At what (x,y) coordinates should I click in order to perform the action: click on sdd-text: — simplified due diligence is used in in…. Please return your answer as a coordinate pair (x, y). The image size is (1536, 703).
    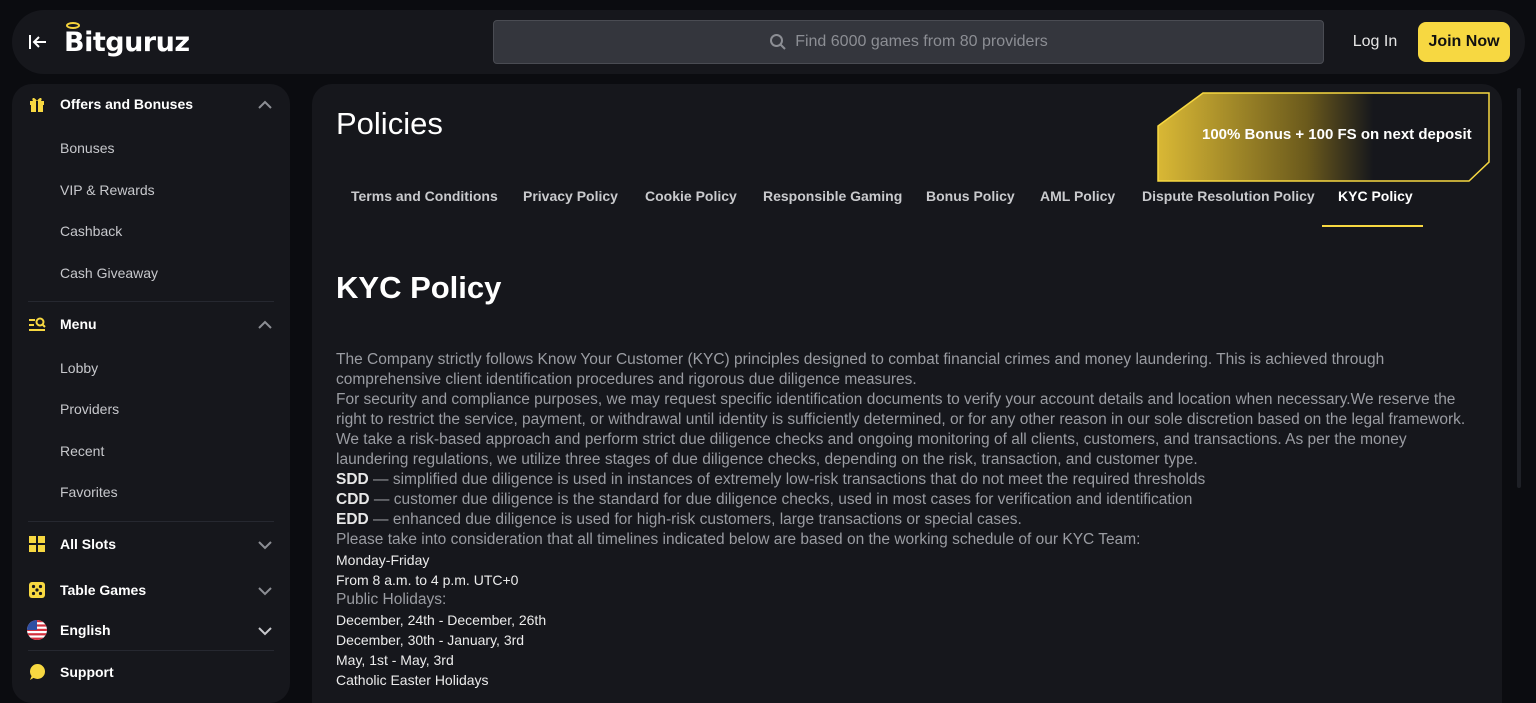
    Looking at the image, I should click on (787, 479).